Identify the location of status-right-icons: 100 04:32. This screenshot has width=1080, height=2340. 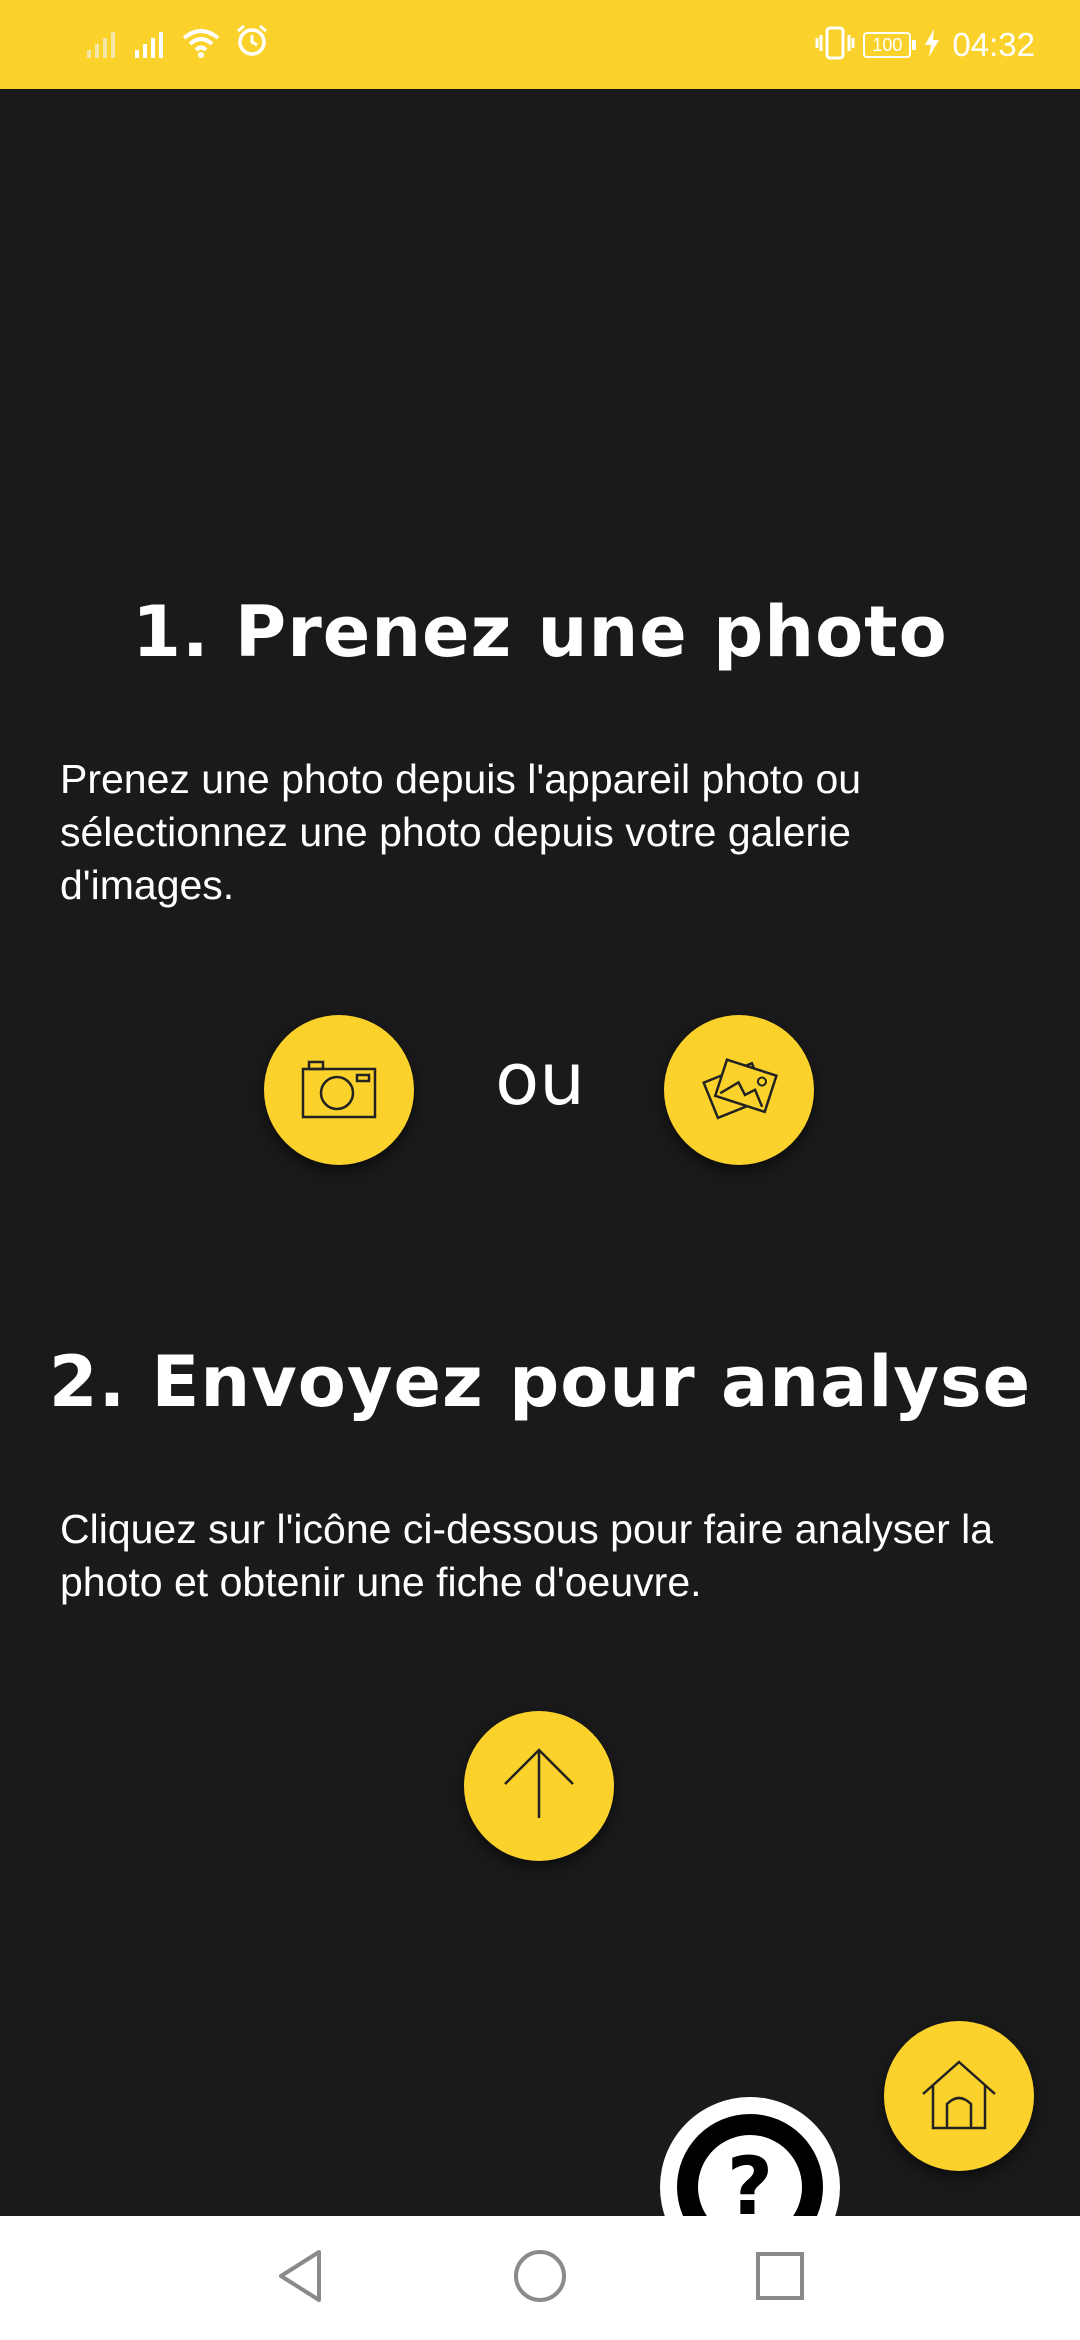
(925, 45).